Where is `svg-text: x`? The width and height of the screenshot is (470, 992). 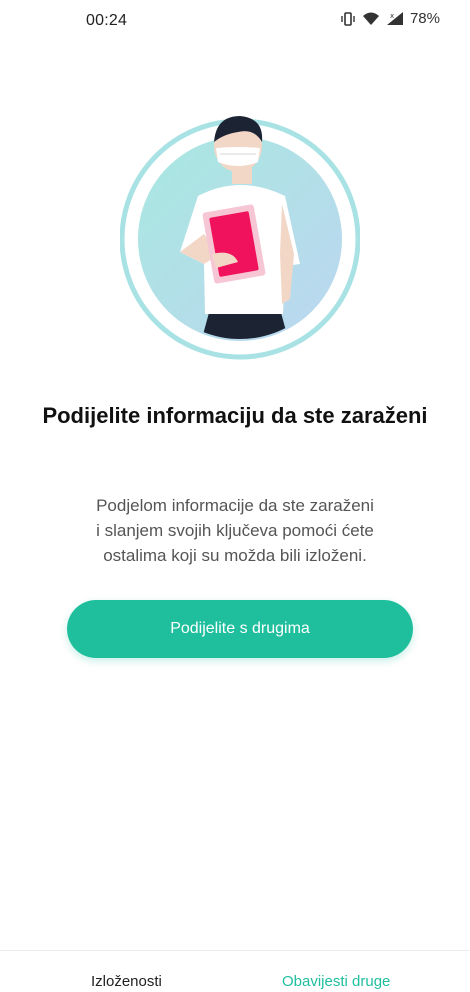
svg-text: x is located at coordinates (392, 16).